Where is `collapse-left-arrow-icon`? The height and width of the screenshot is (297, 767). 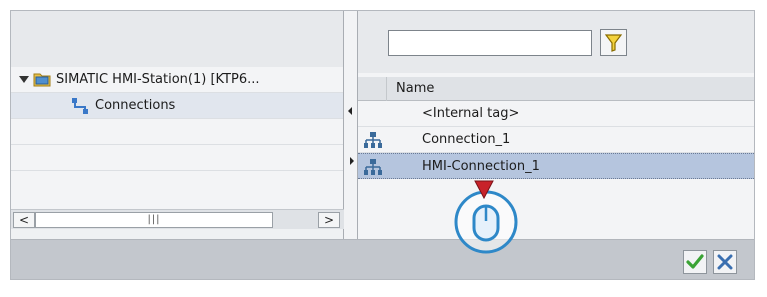
collapse-left-arrow-icon is located at coordinates (350, 111).